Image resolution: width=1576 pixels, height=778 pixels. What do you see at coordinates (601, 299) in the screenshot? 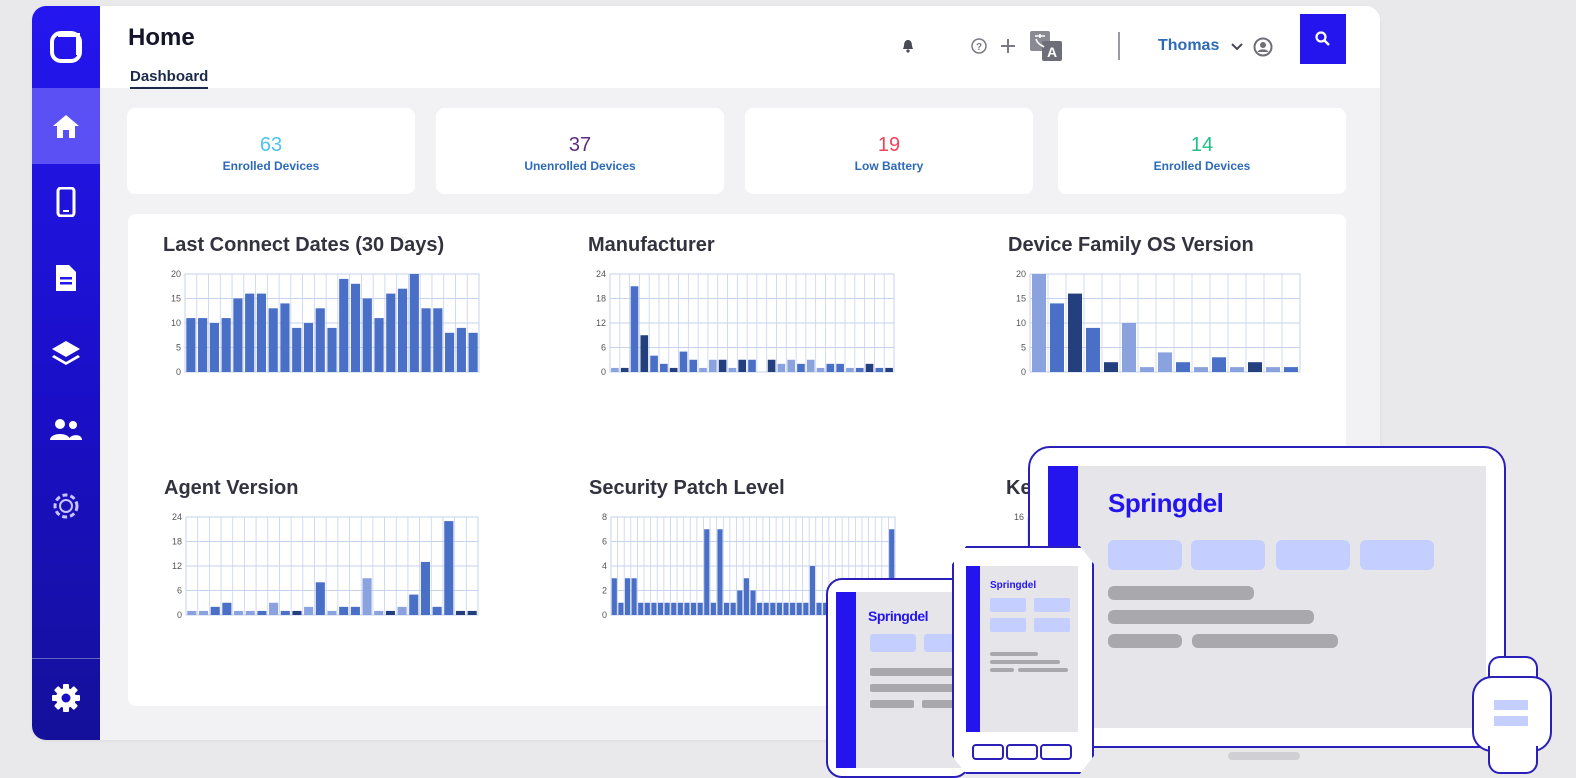
I see `y-tick-label: 18` at bounding box center [601, 299].